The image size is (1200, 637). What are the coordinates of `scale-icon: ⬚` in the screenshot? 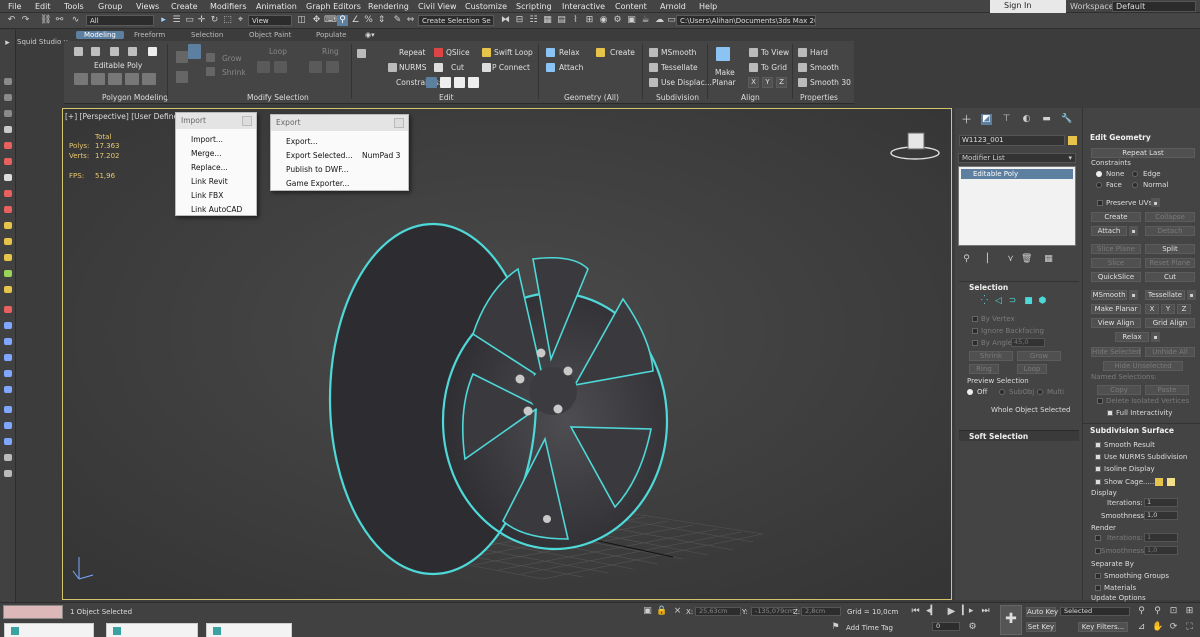 It's located at (227, 20).